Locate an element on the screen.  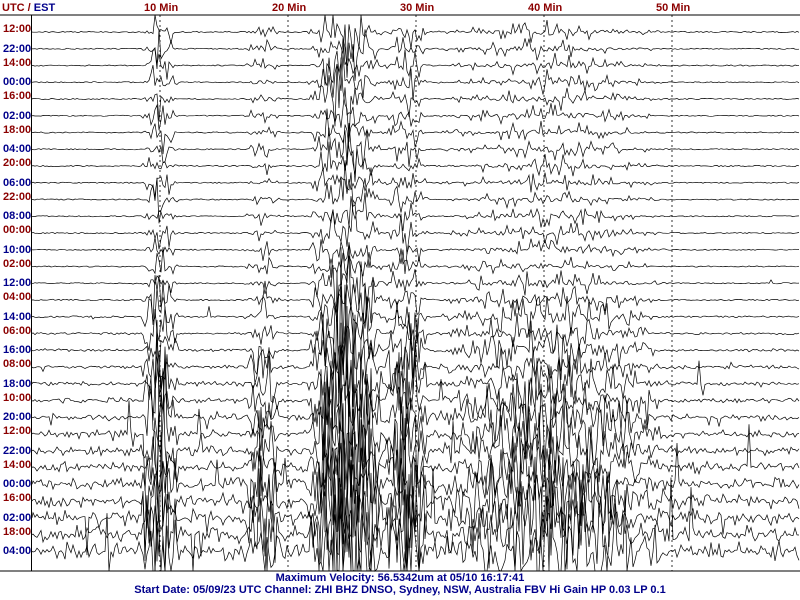
est-hour-label: 10:00 is located at coordinates (17, 249).